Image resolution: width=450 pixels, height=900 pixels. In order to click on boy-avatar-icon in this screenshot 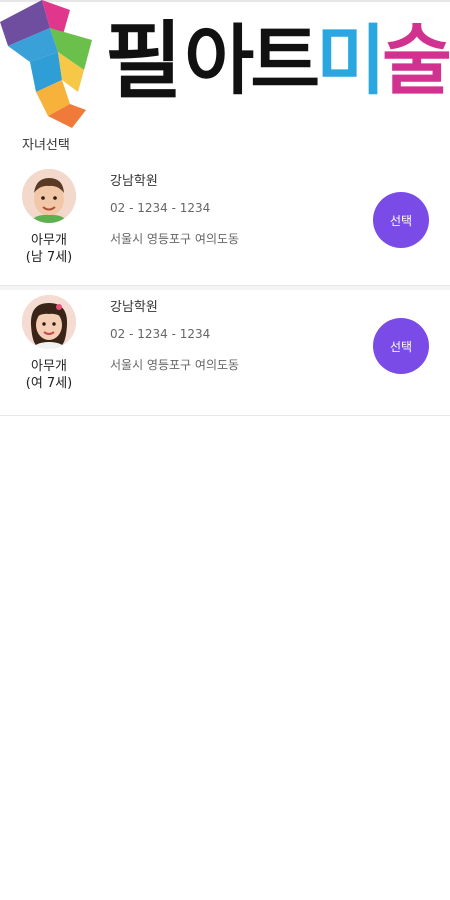, I will do `click(49, 196)`.